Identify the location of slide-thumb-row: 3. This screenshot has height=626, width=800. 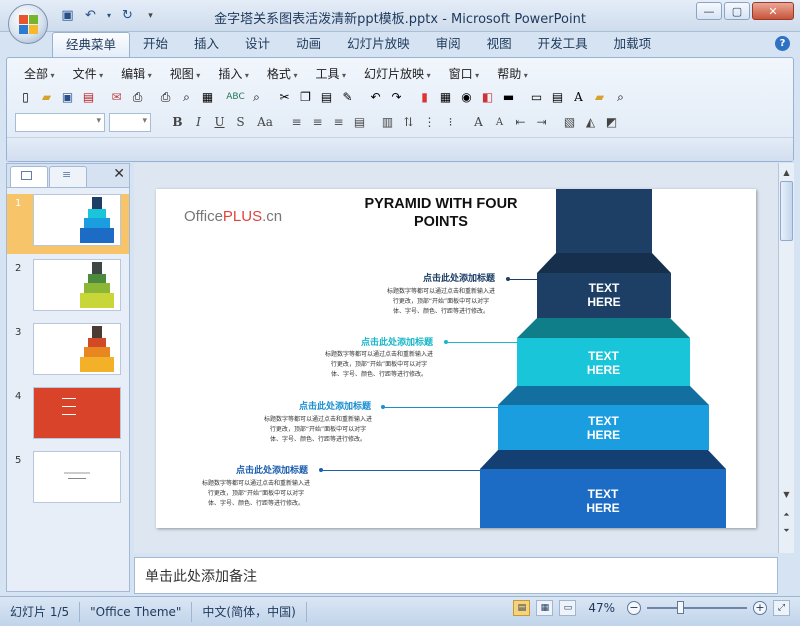
(68, 353).